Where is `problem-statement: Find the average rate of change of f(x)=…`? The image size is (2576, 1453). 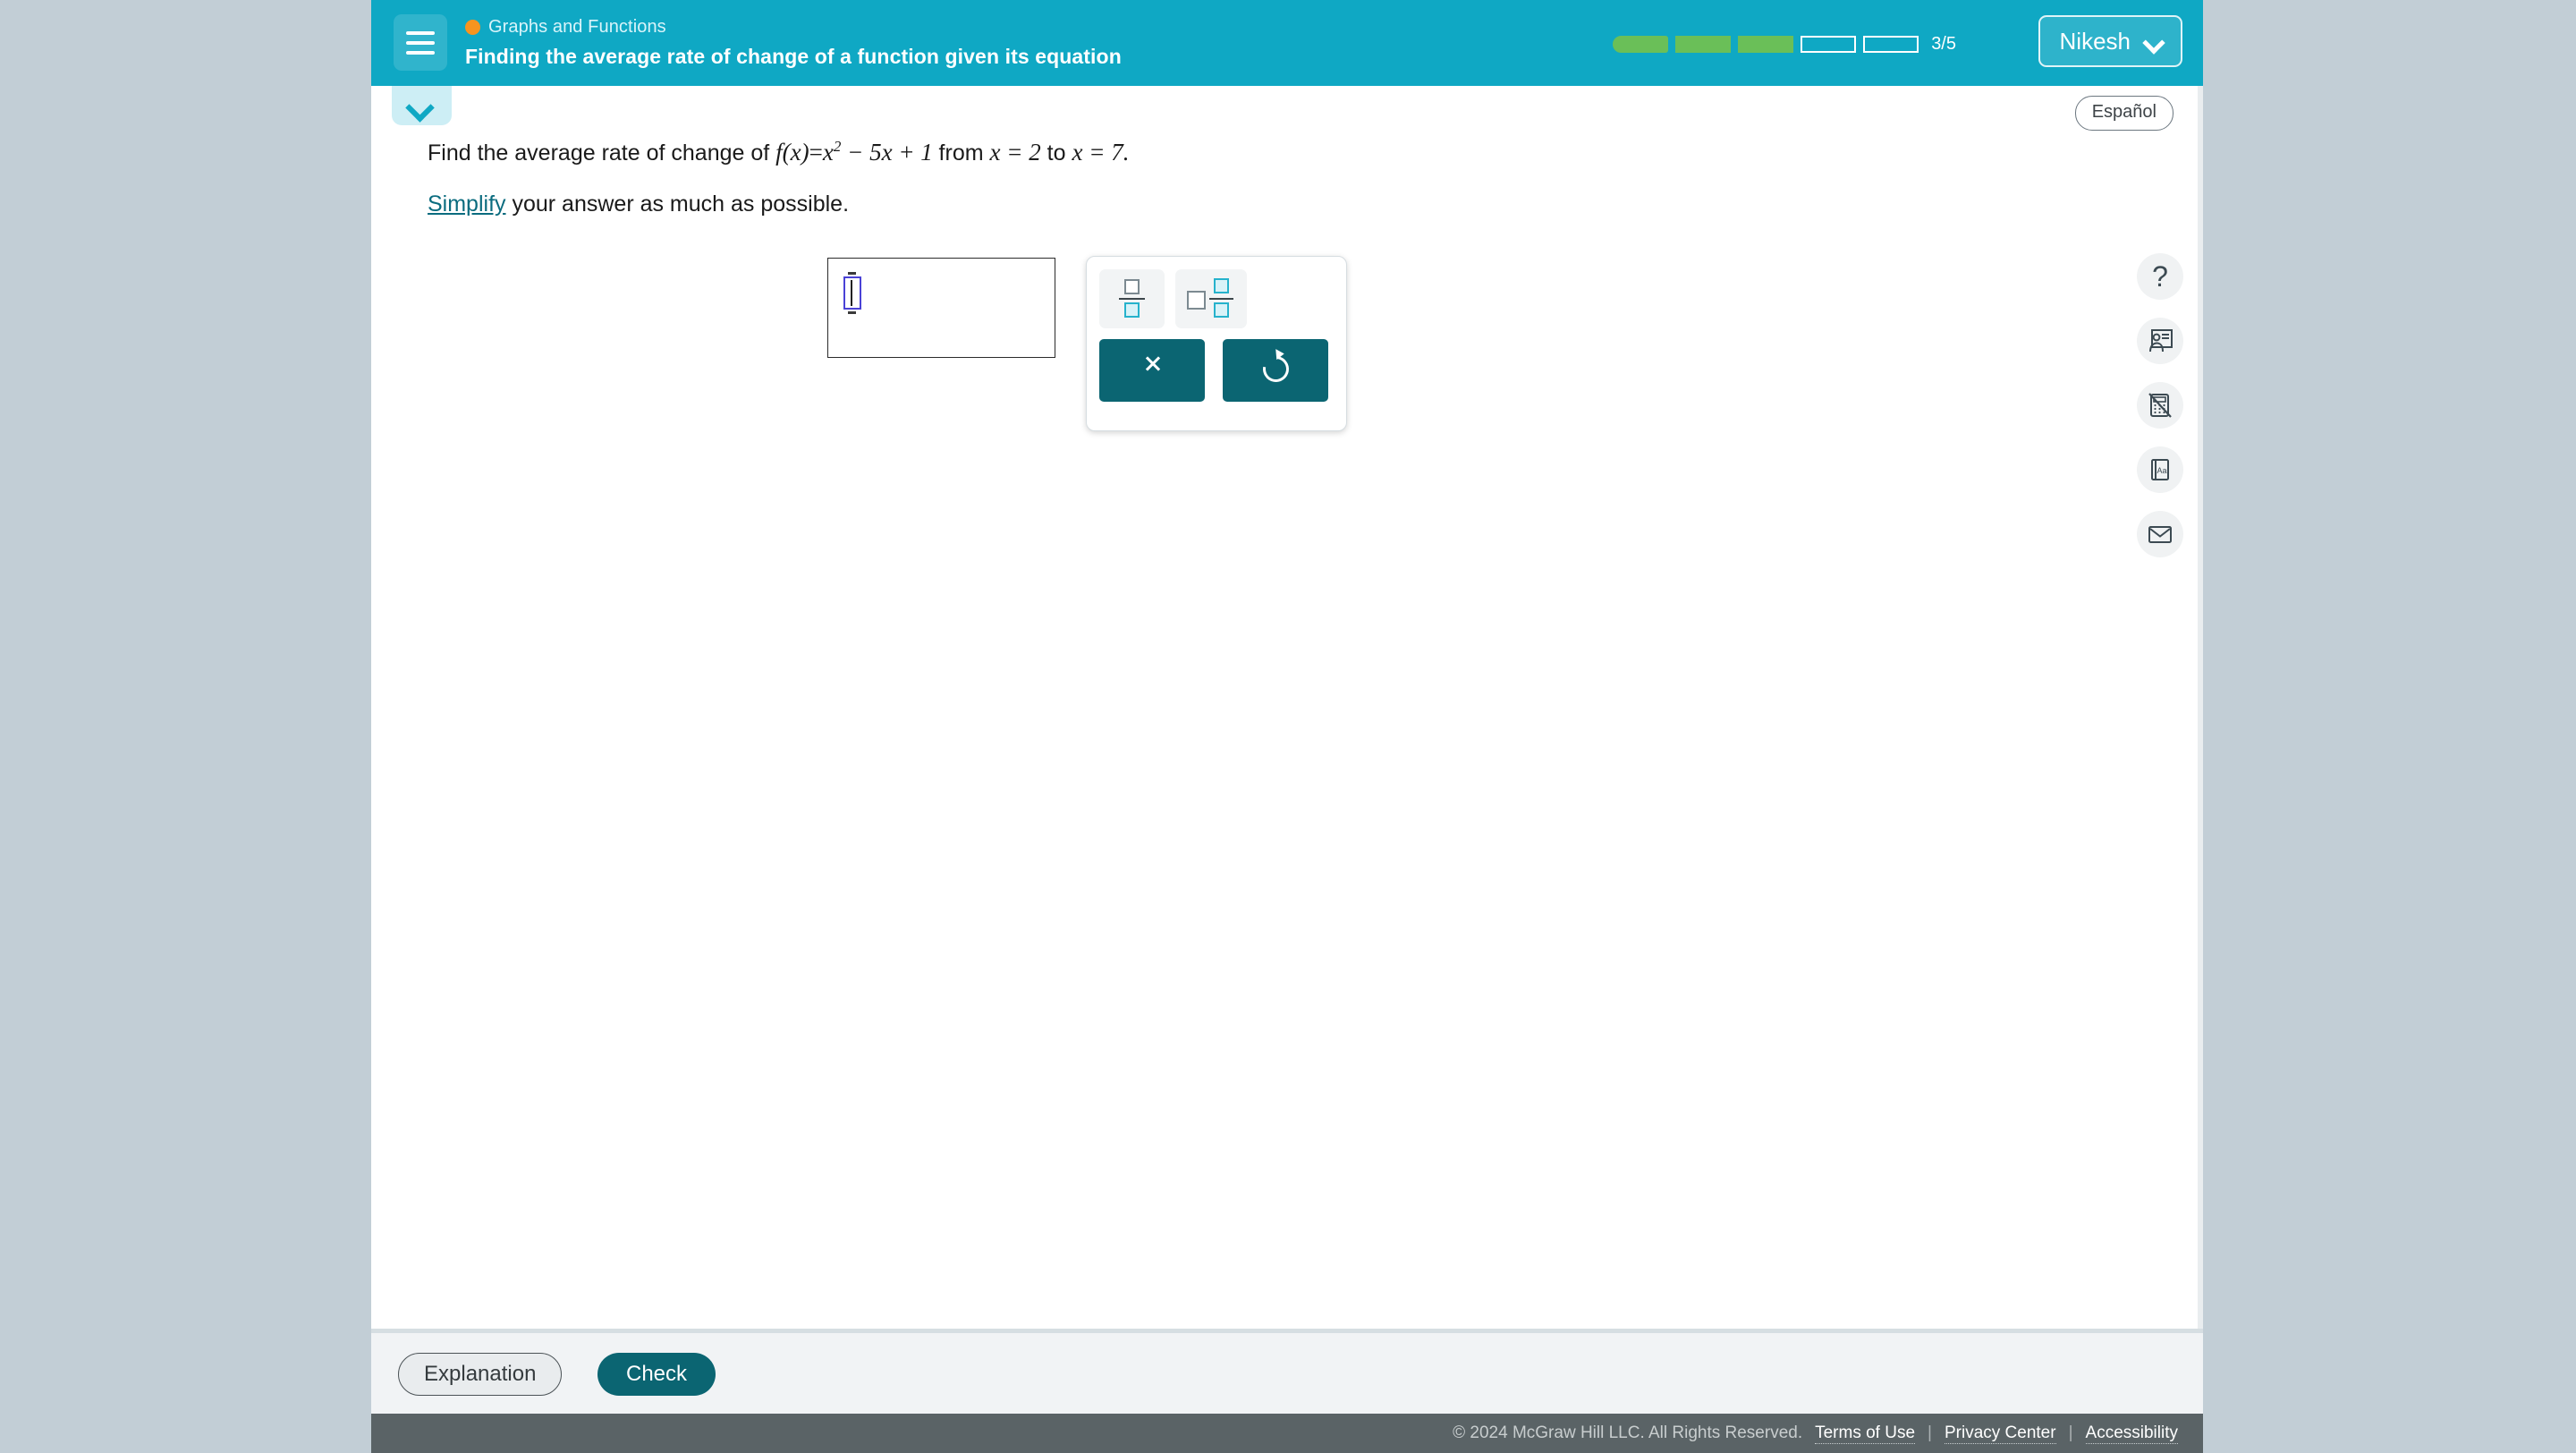
problem-statement: Find the average rate of change of f(x)=… is located at coordinates (1188, 176).